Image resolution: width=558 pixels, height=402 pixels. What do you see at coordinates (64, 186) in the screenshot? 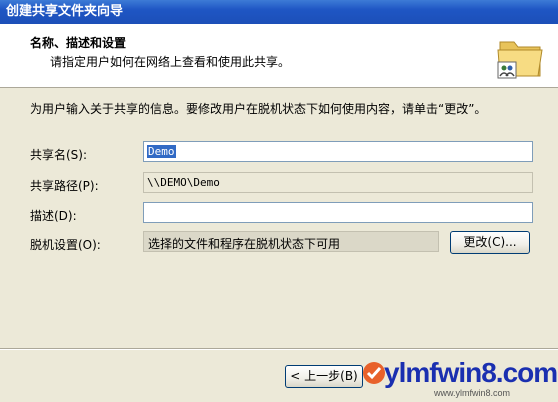
I see `share-path-label: 共享路径(P):` at bounding box center [64, 186].